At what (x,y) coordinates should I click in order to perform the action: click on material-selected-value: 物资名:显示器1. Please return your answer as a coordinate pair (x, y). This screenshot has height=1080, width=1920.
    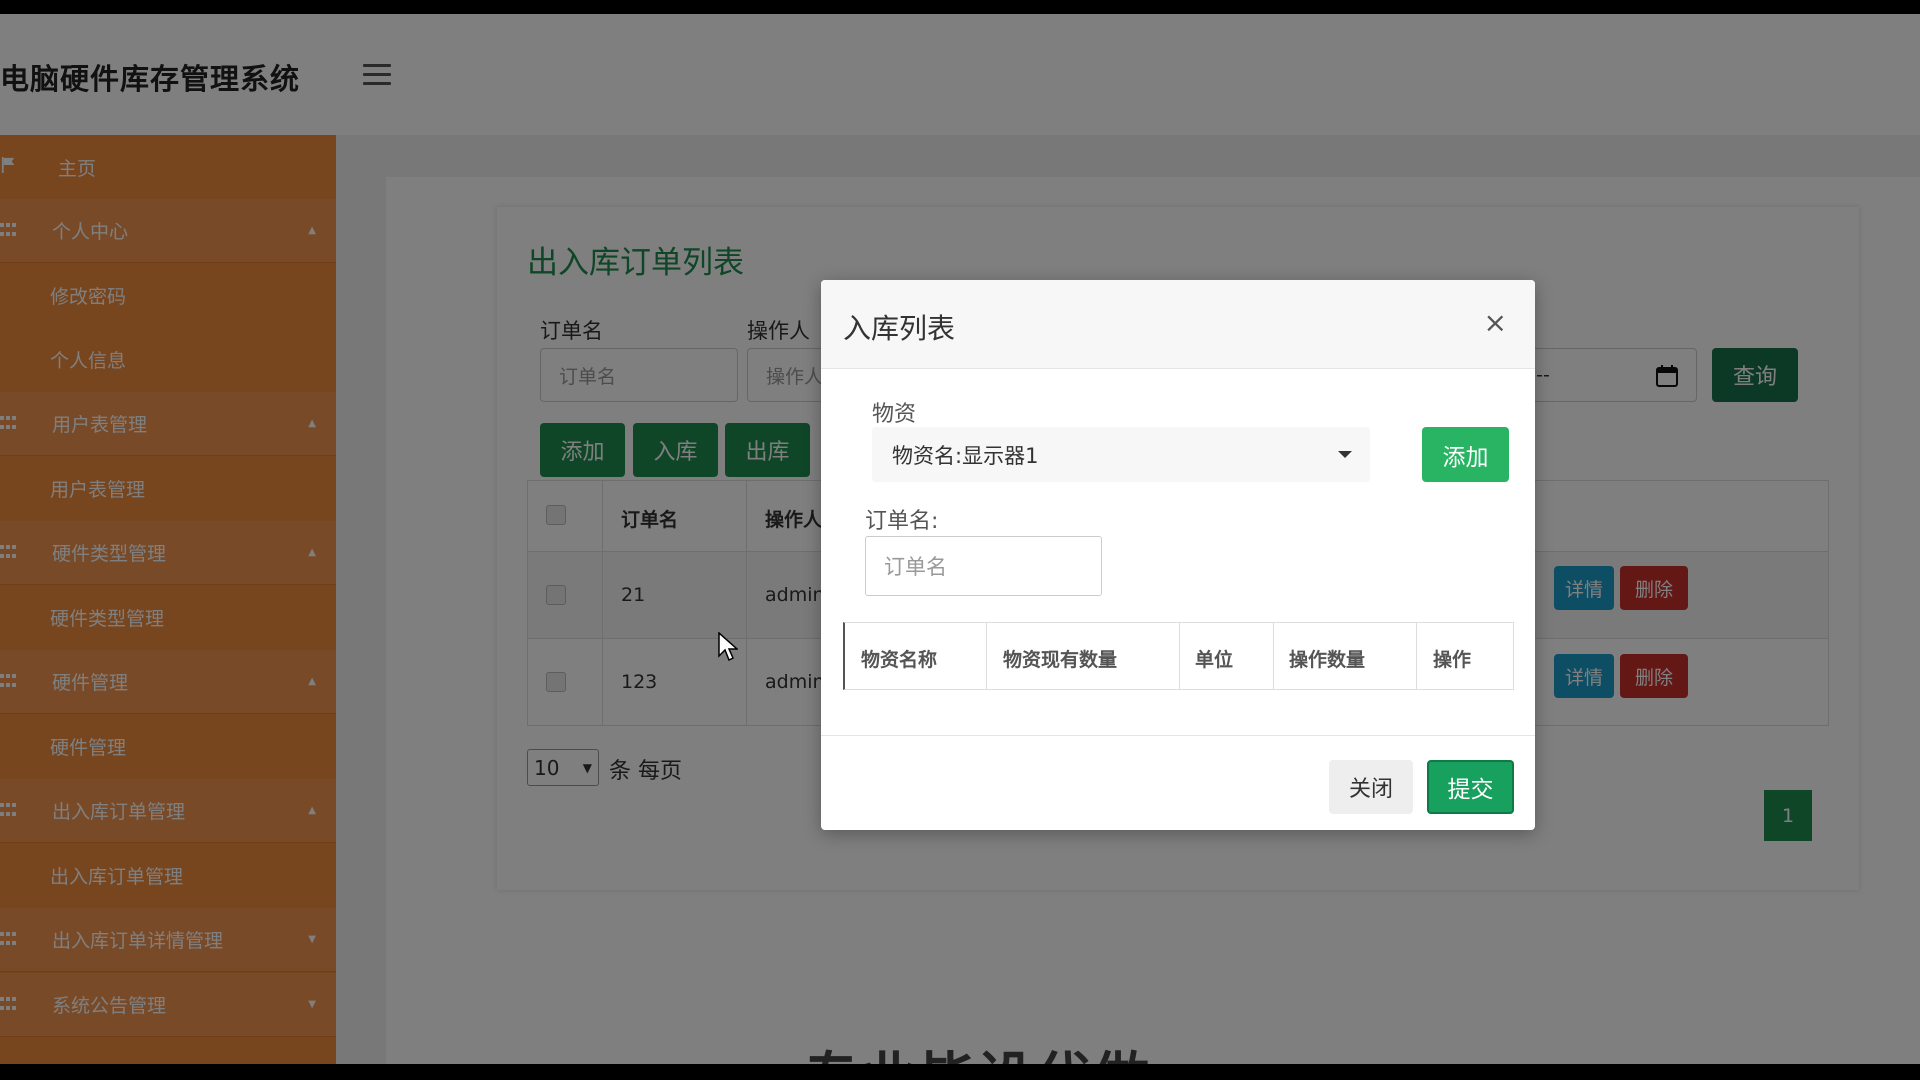
    Looking at the image, I should click on (965, 455).